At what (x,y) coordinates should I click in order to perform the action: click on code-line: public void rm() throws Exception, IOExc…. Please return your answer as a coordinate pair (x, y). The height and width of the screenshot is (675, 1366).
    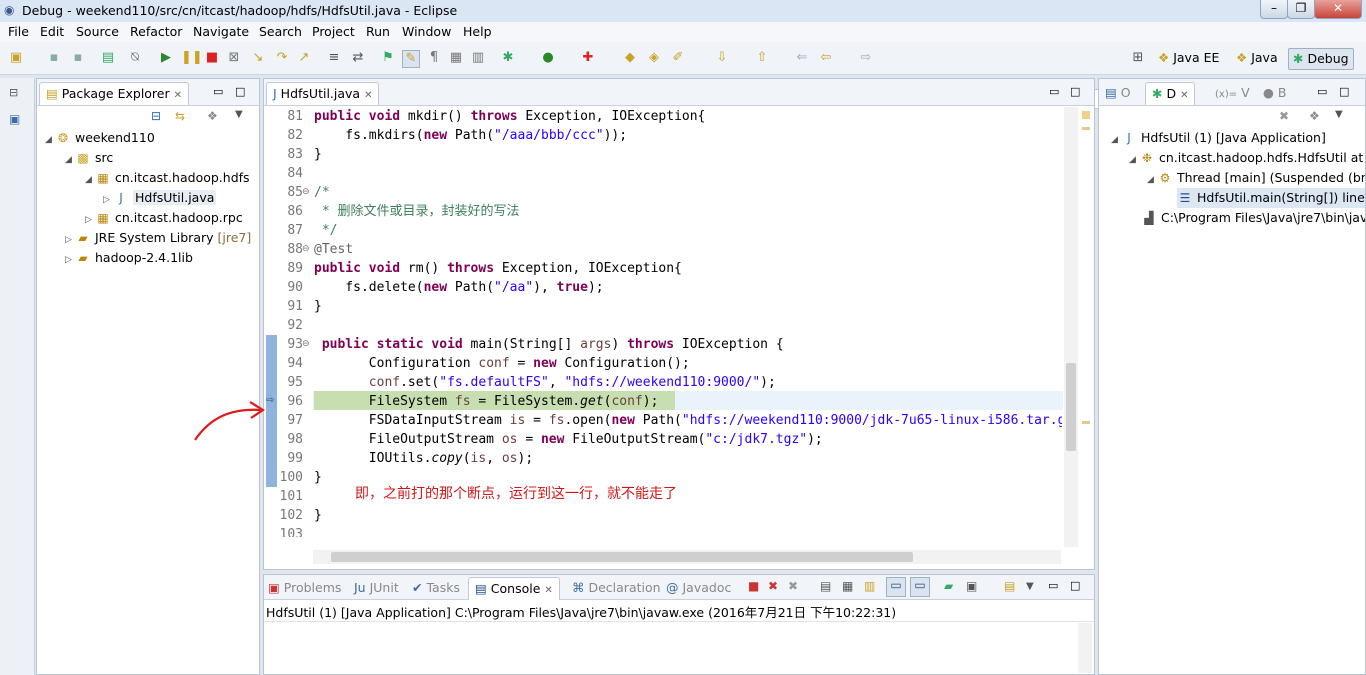
    Looking at the image, I should click on (498, 268).